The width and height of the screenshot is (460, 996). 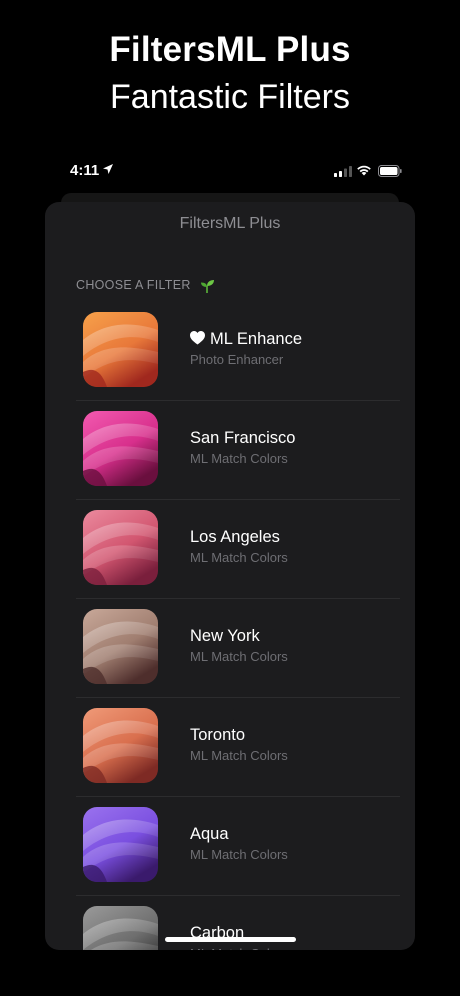 I want to click on filter-name-label: San Francisco, so click(x=243, y=438).